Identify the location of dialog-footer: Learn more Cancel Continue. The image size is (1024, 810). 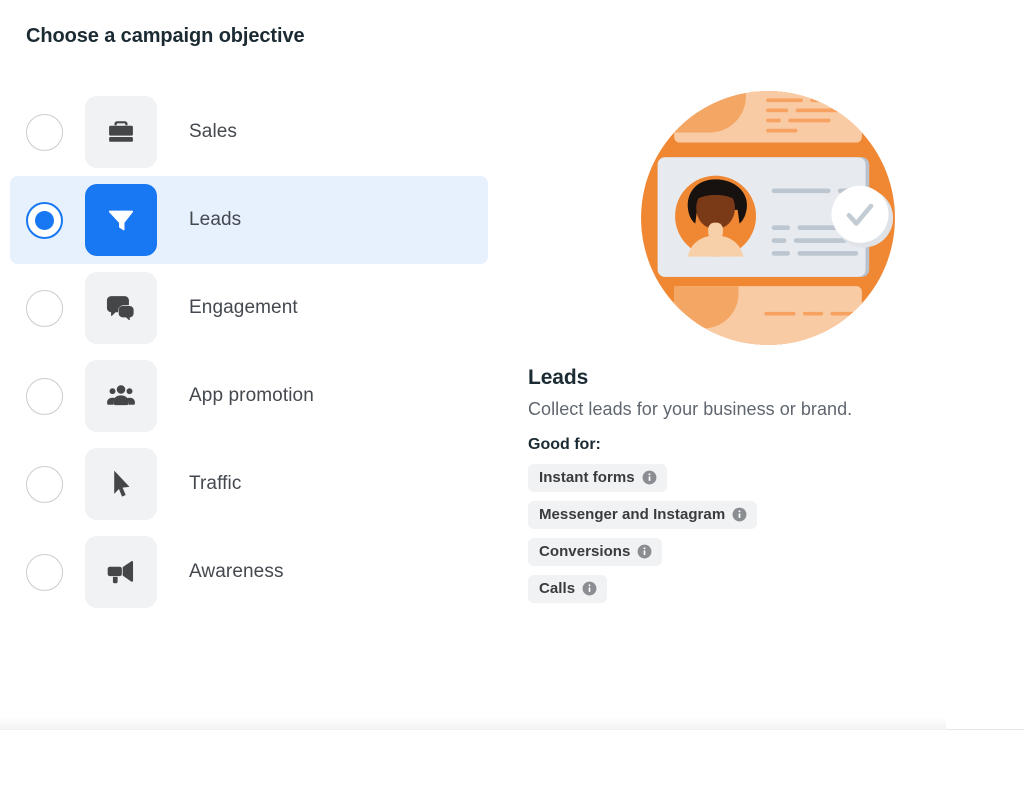
(512, 770).